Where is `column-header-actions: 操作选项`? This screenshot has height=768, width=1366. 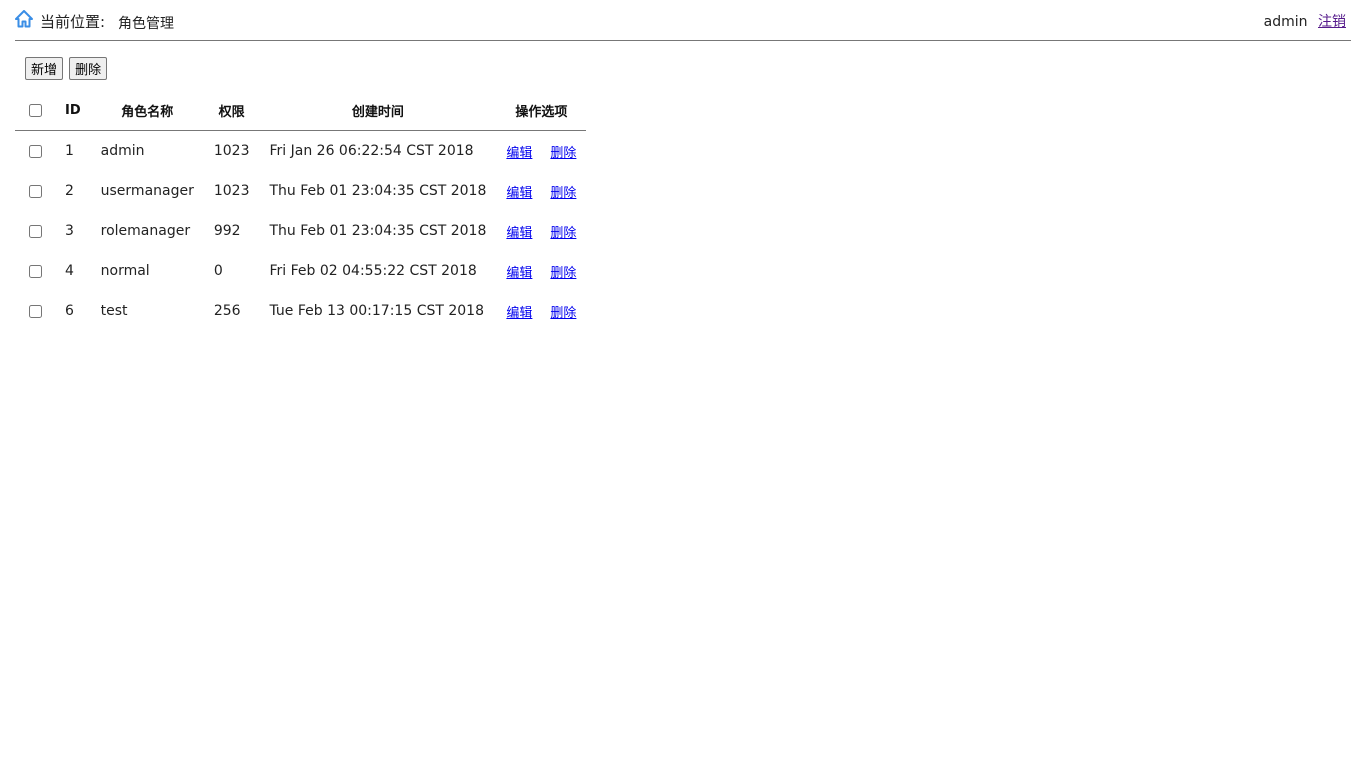
column-header-actions: 操作选项 is located at coordinates (541, 110).